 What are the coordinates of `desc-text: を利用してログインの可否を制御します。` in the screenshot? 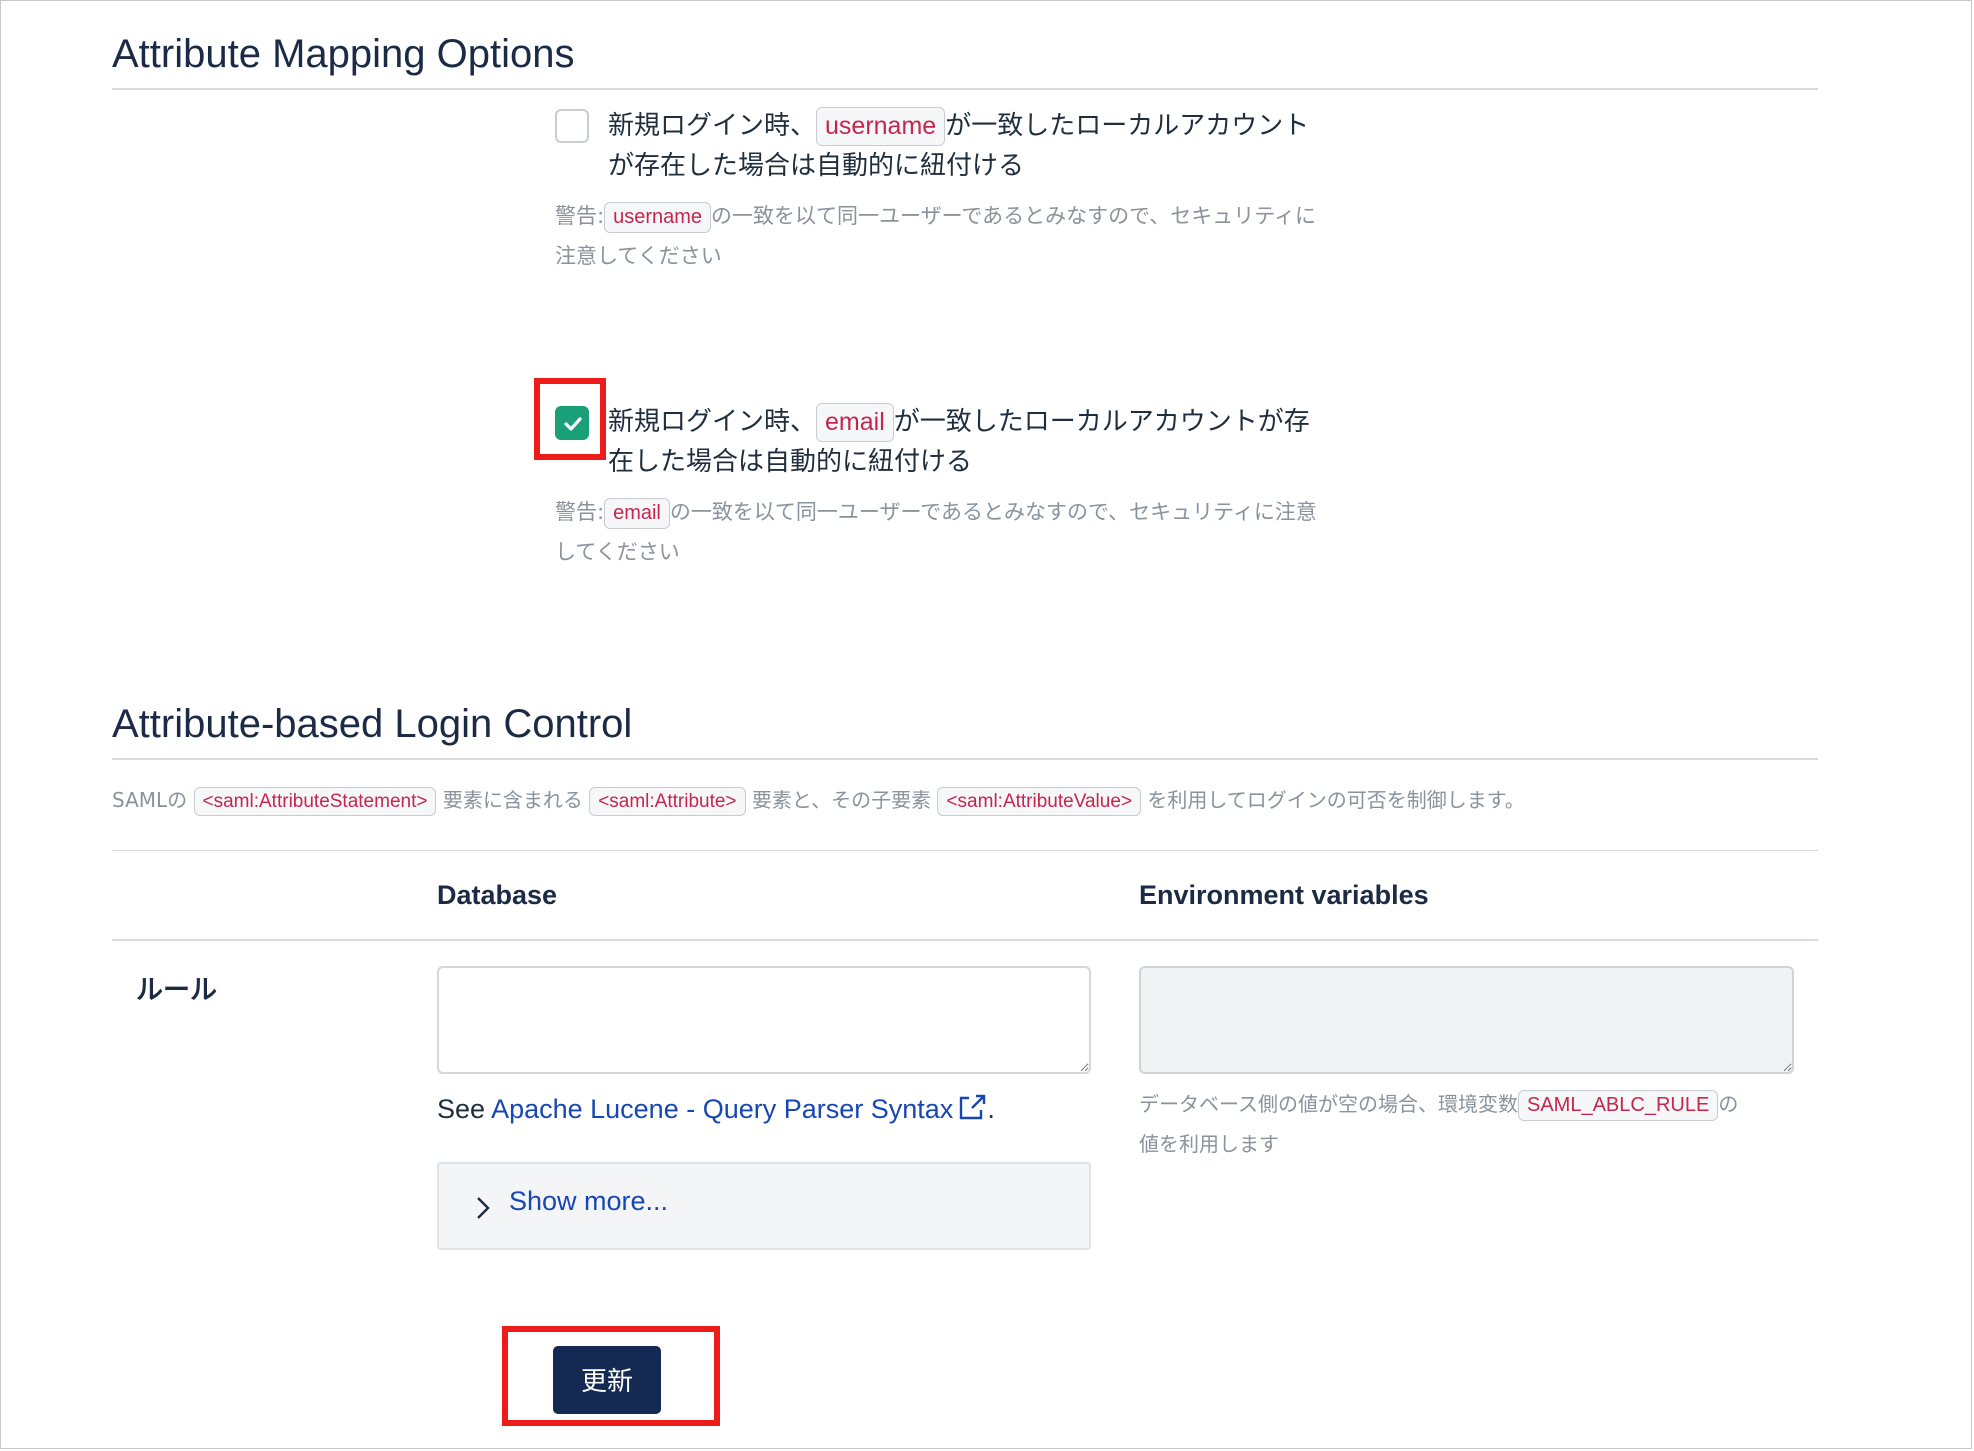 It's located at (1336, 800).